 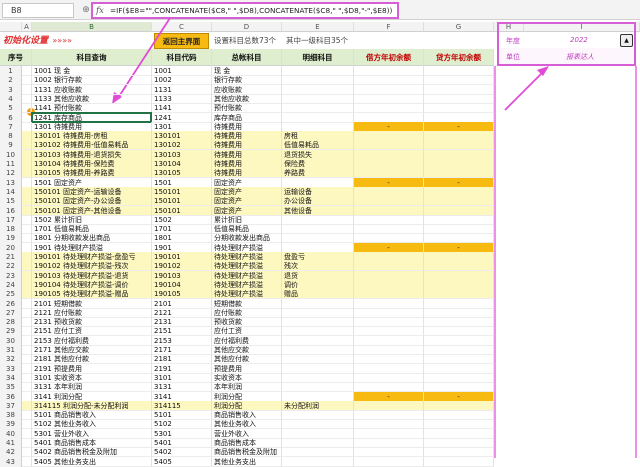 I want to click on table-cell: 5405, so click(x=182, y=461).